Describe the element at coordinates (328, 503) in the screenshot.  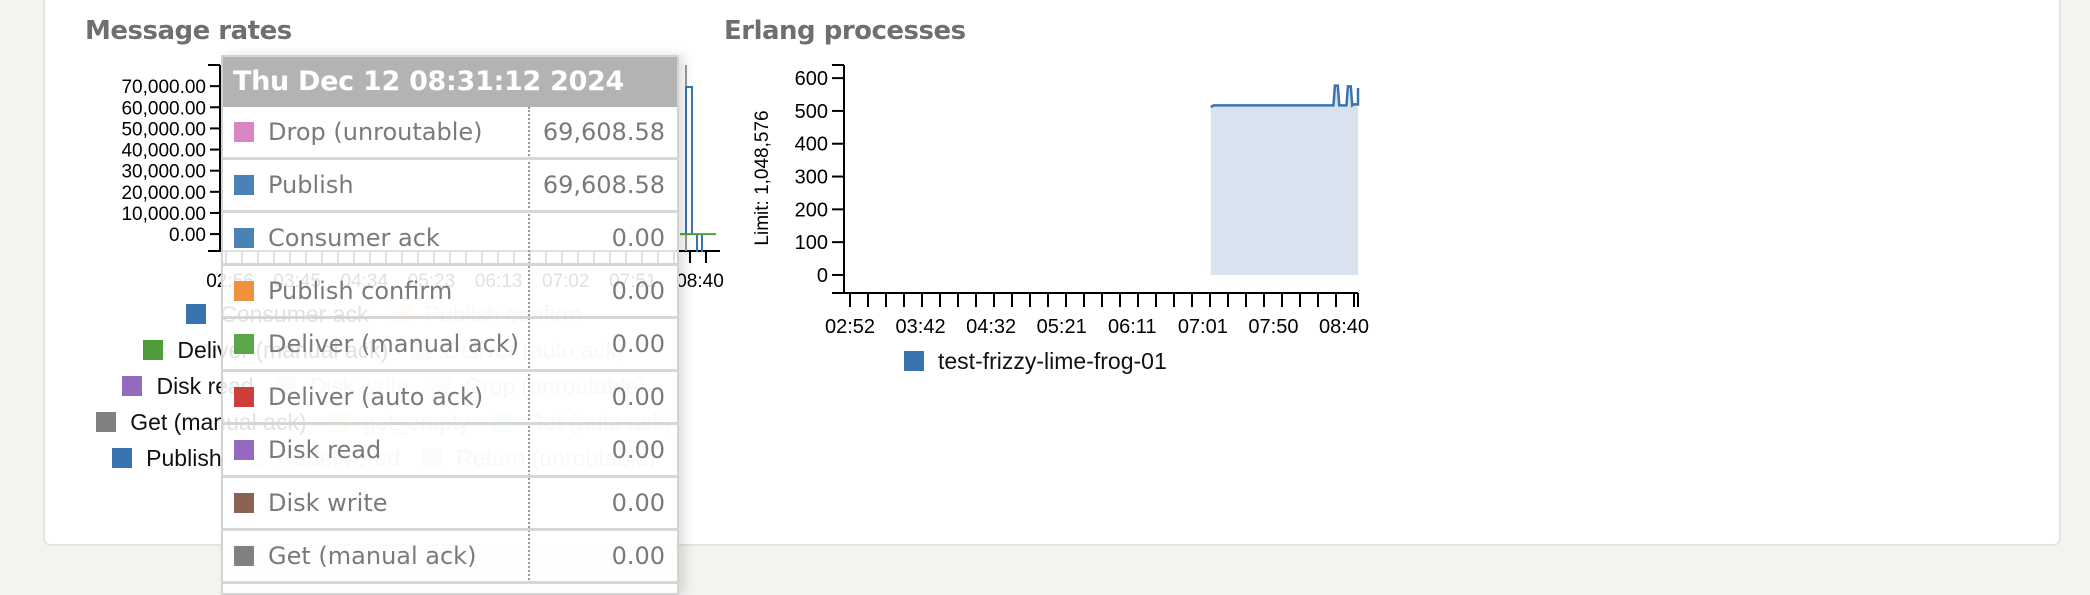
I see `tooltip-label: Disk write` at that location.